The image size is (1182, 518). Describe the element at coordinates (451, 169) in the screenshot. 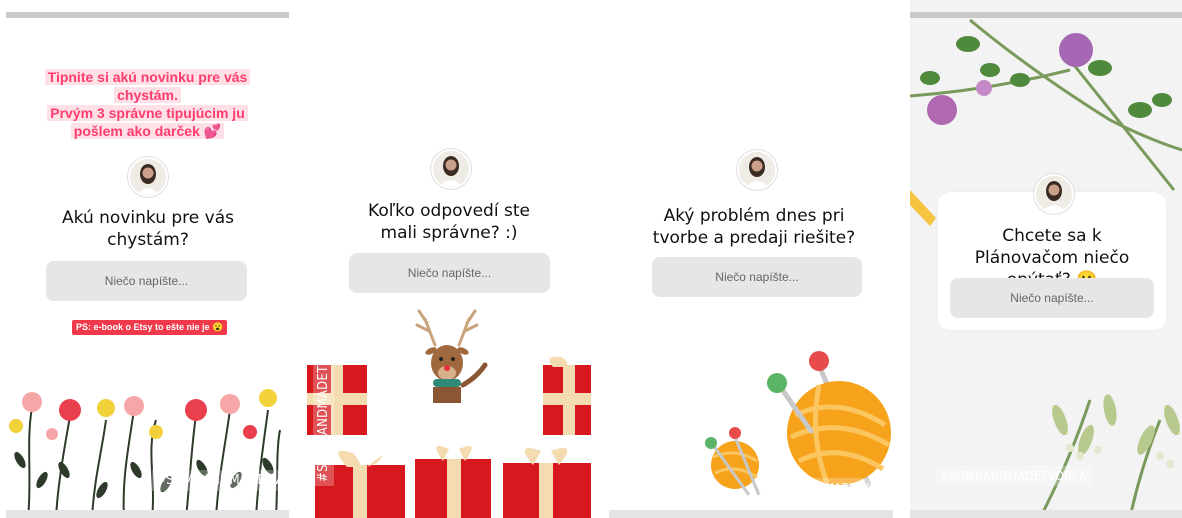

I see `story-2-avatar` at that location.